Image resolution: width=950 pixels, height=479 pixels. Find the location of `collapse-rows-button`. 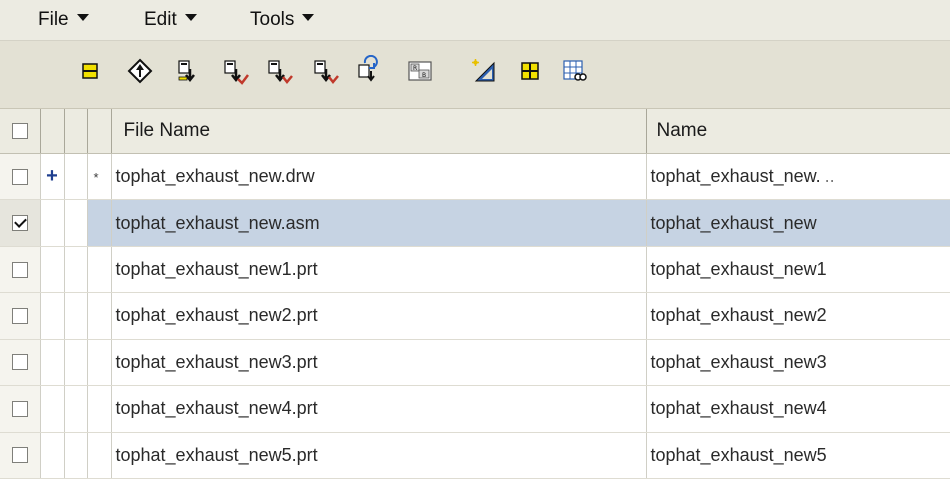

collapse-rows-button is located at coordinates (90, 71).